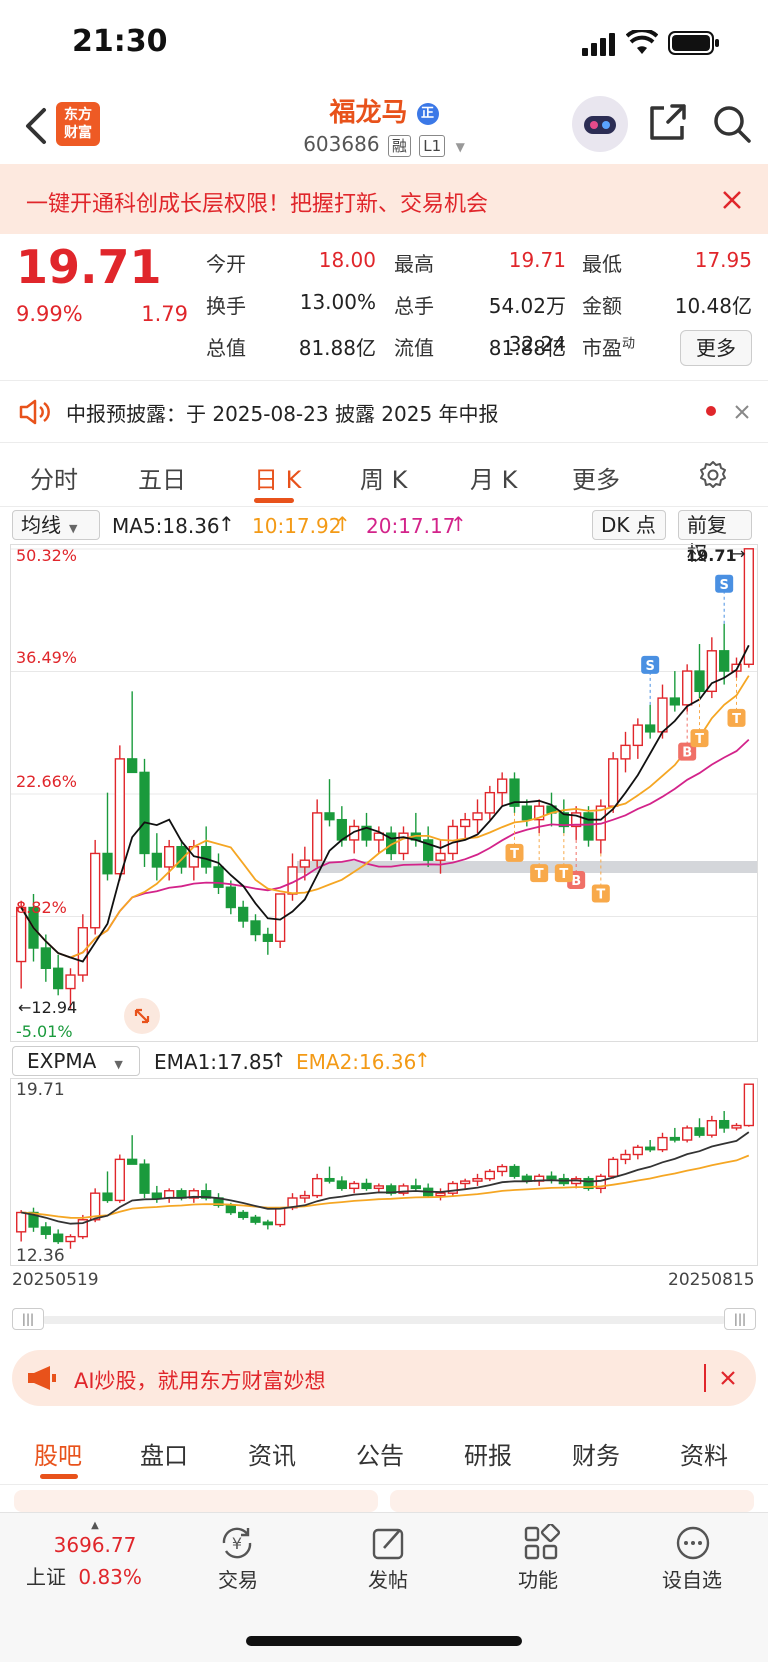 Image resolution: width=768 pixels, height=1662 pixels. Describe the element at coordinates (347, 260) in the screenshot. I see `quote-value: 18.00` at that location.